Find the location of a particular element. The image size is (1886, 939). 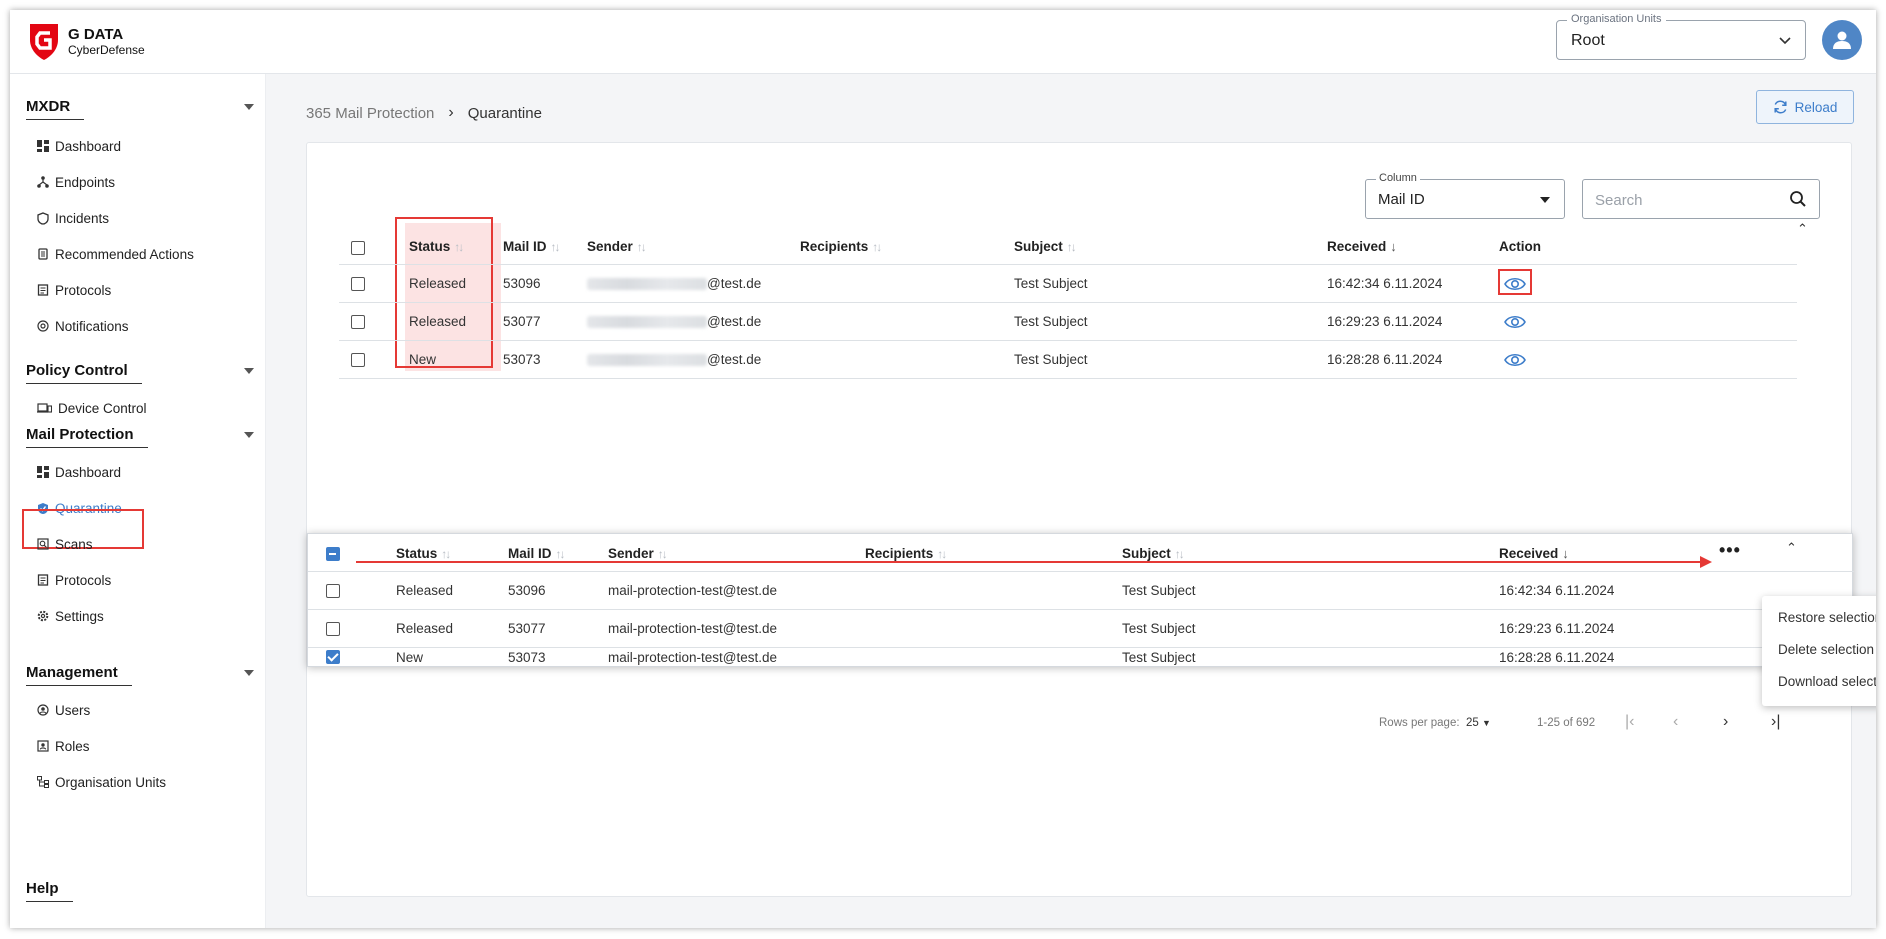

sort-icon: ↑↓ is located at coordinates (555, 247).